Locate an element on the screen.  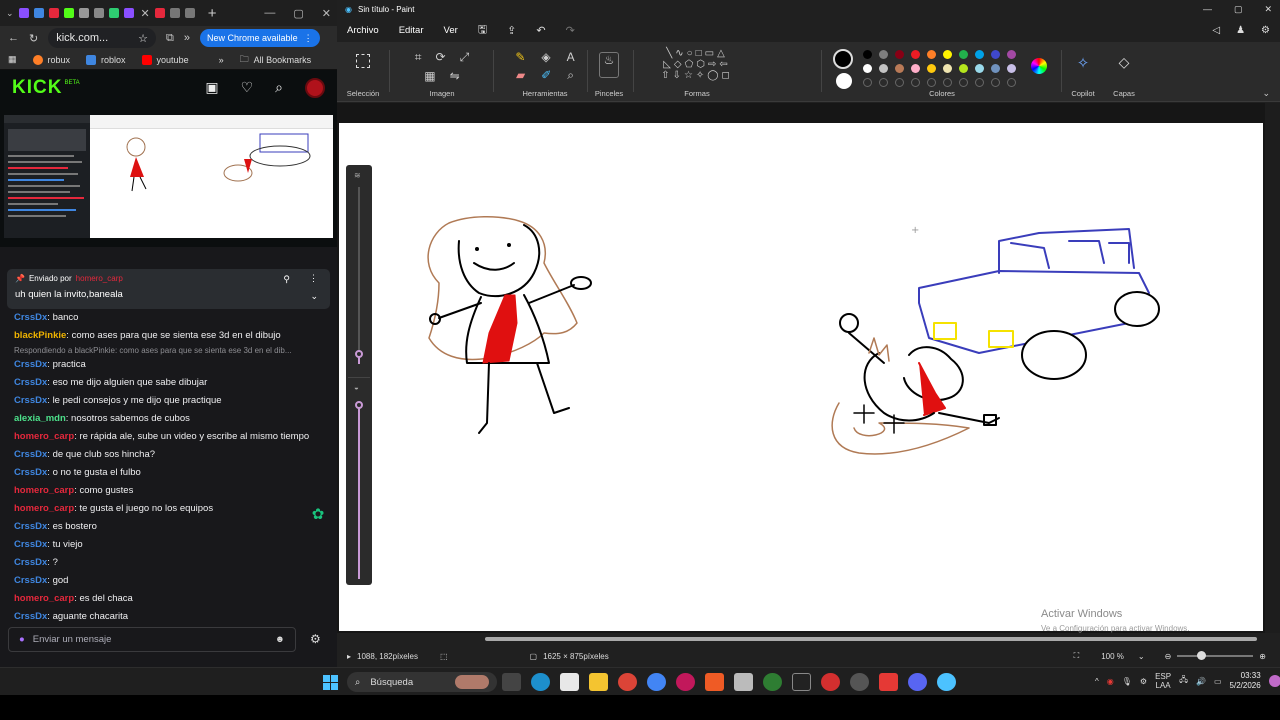
star-icon: ☆ is located at coordinates (143, 38).